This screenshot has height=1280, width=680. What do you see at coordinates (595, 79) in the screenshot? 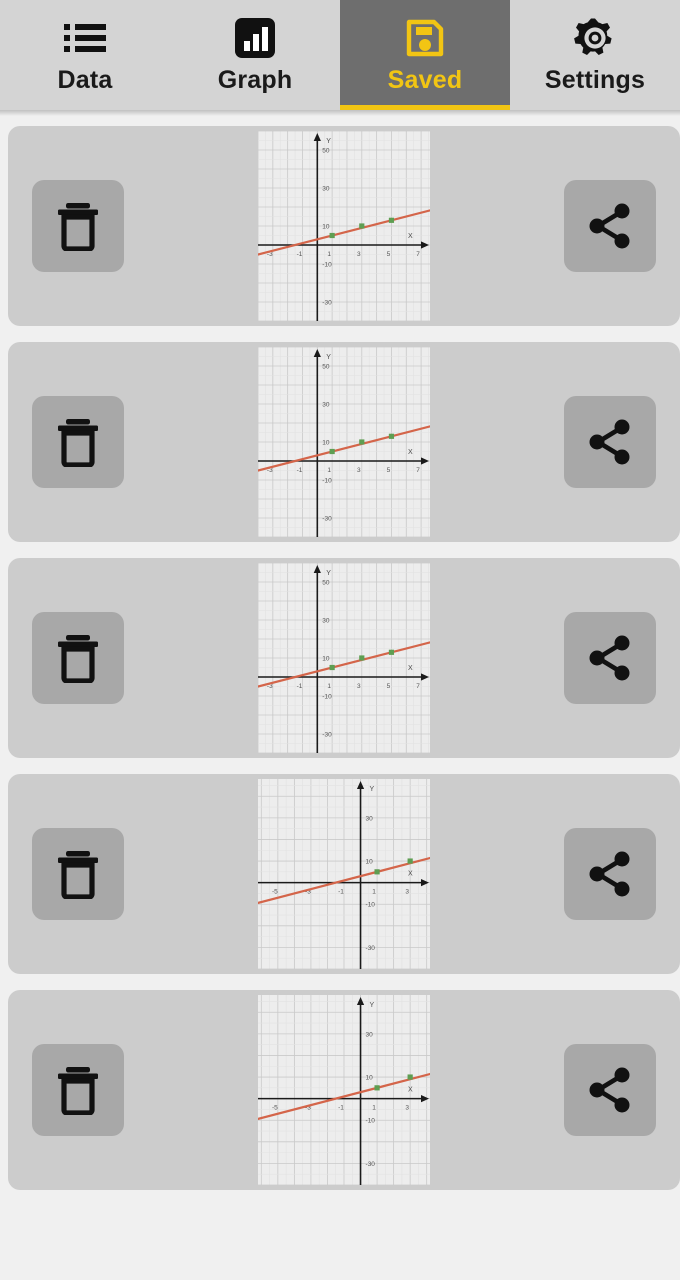
I see `tab-label-settings: Settings` at bounding box center [595, 79].